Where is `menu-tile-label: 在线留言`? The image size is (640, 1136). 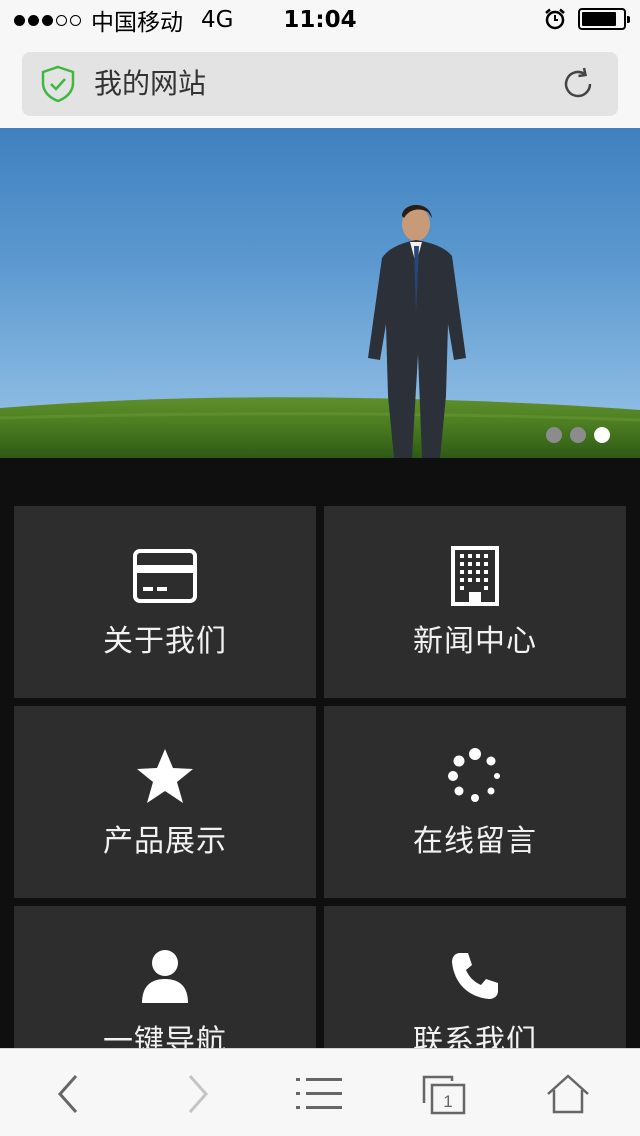
menu-tile-label: 在线留言 is located at coordinates (475, 841).